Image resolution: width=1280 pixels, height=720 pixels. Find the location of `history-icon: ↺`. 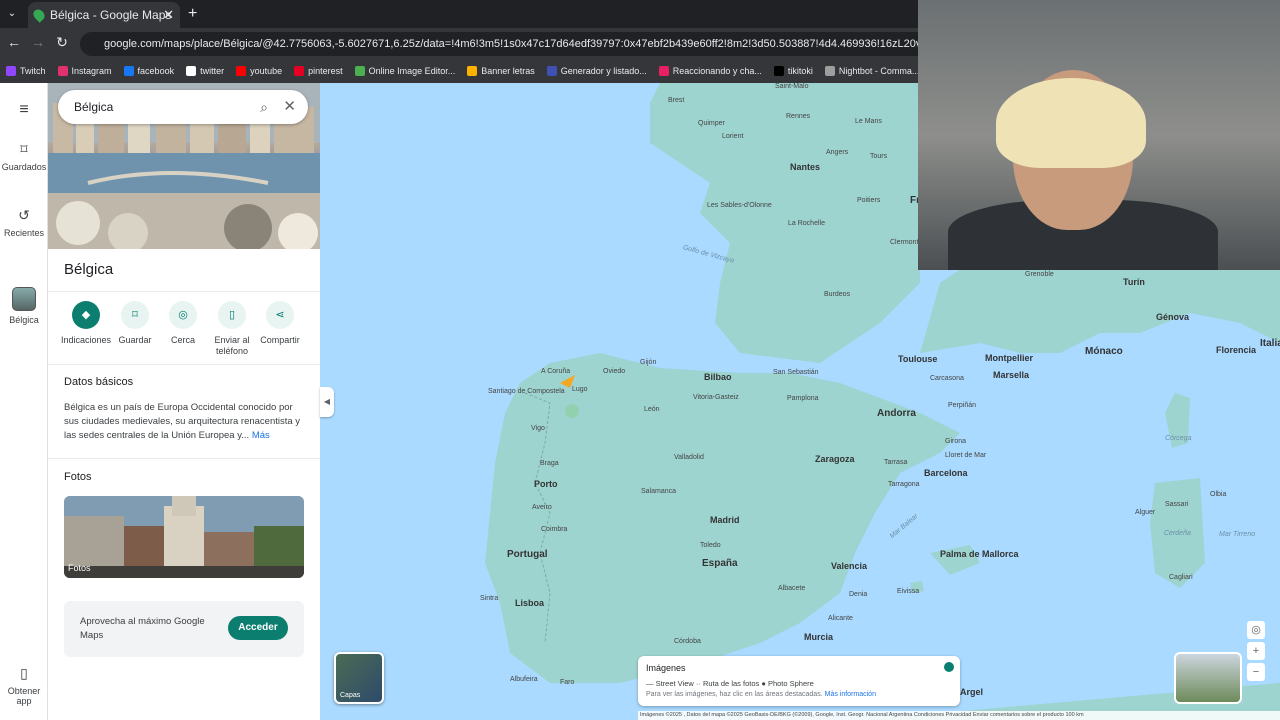

history-icon: ↺ is located at coordinates (24, 215).